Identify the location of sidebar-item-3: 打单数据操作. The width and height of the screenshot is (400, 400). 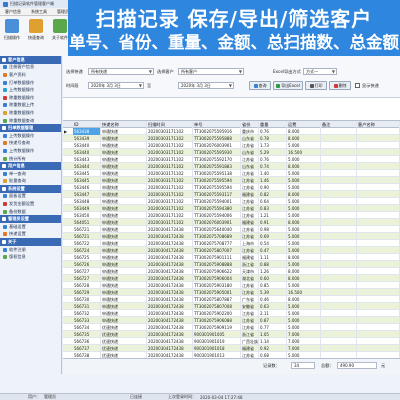
(30, 83).